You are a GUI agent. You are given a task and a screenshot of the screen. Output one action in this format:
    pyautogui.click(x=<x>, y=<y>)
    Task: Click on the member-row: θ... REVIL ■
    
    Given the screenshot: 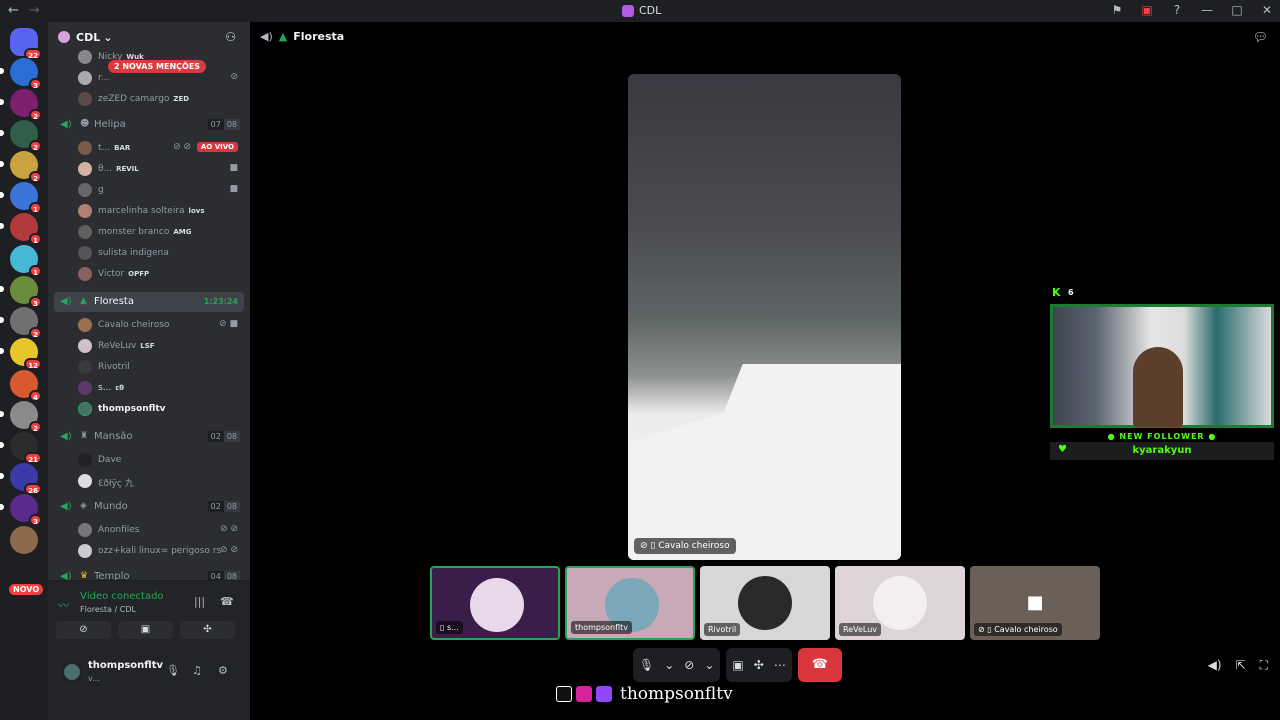 What is the action you would take?
    pyautogui.click(x=149, y=169)
    